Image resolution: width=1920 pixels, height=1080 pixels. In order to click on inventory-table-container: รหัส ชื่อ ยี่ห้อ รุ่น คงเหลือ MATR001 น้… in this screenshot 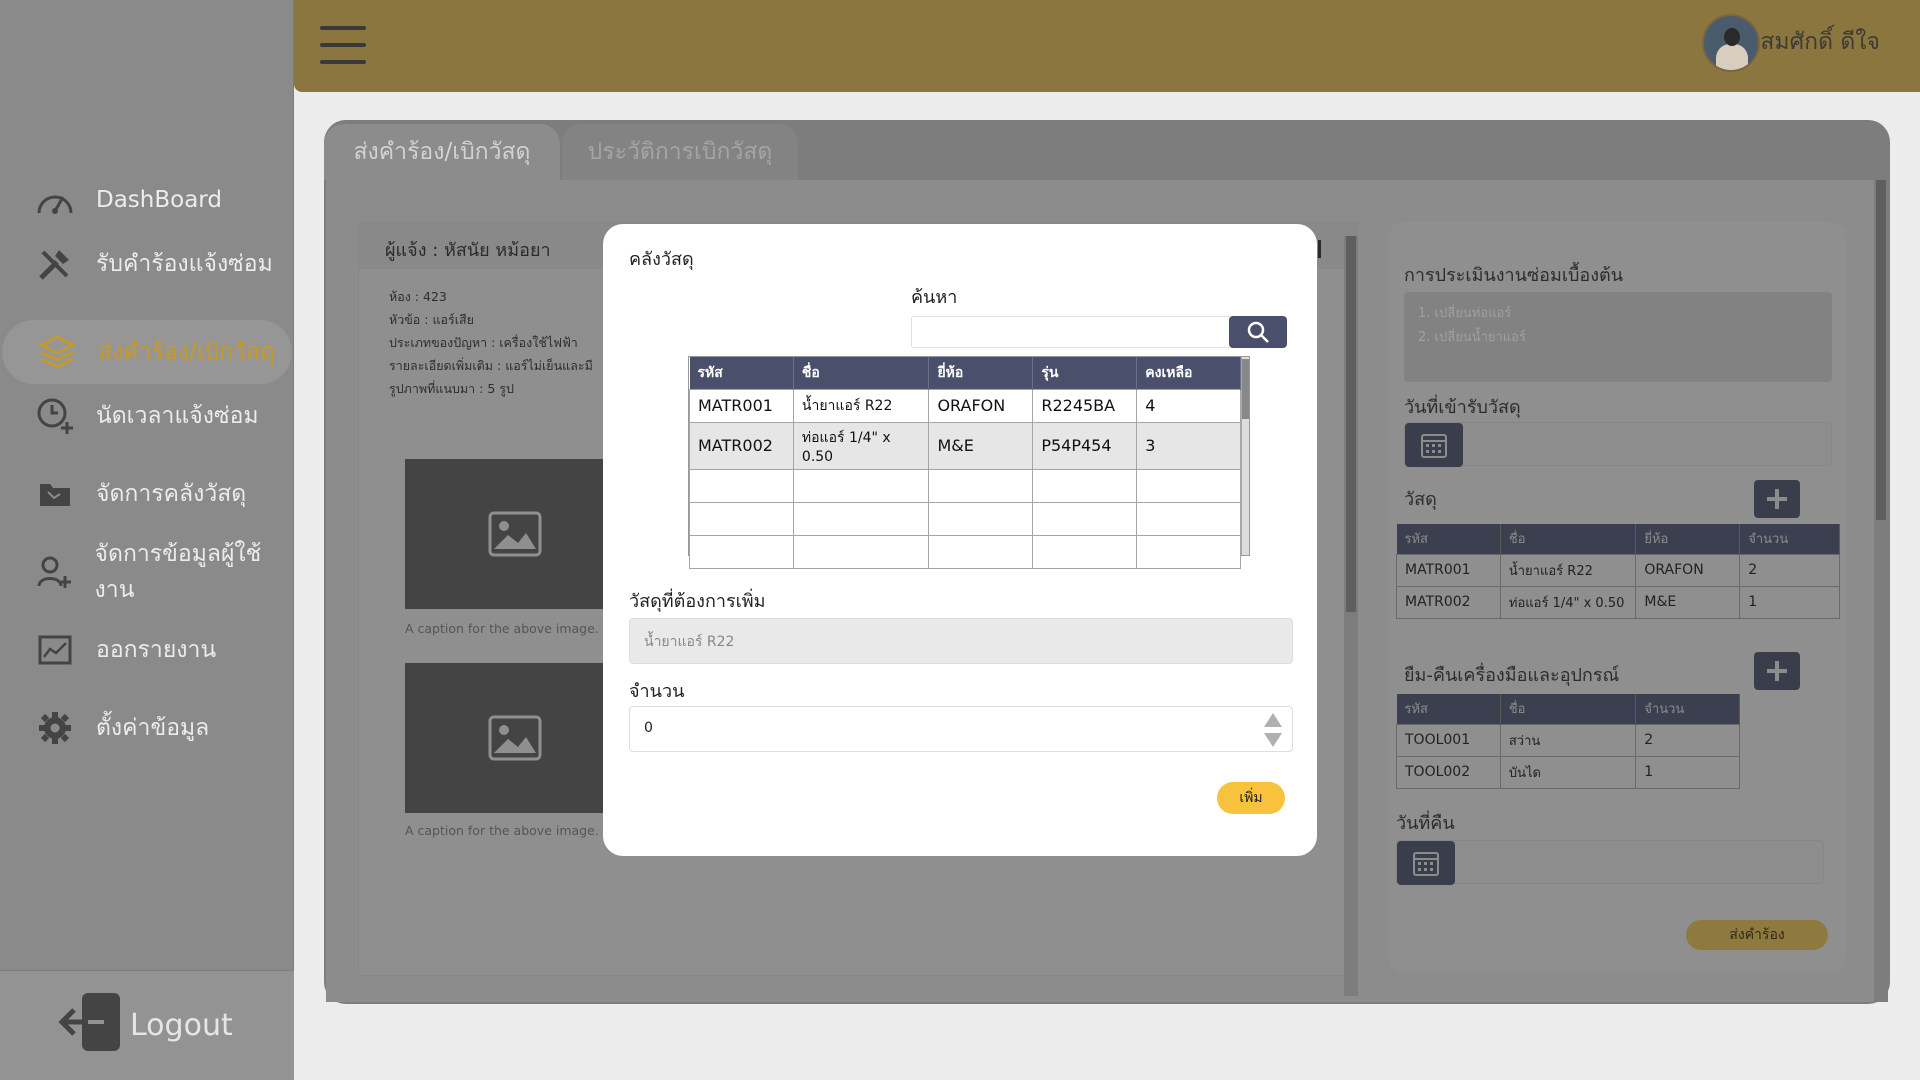, I will do `click(969, 462)`.